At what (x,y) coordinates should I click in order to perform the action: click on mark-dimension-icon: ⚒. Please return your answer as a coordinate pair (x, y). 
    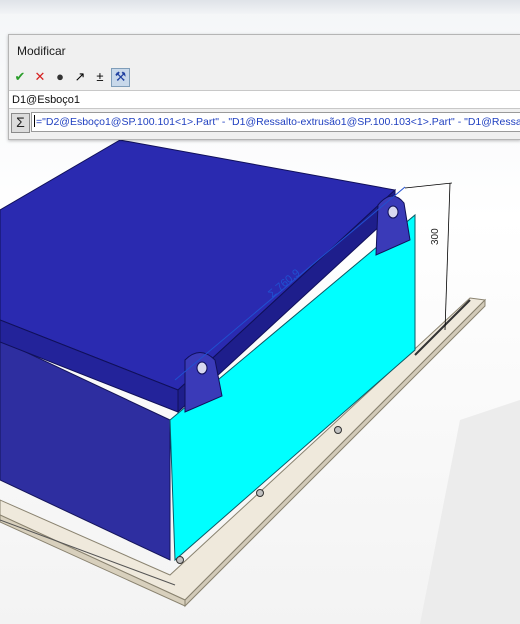
    Looking at the image, I should click on (120, 76).